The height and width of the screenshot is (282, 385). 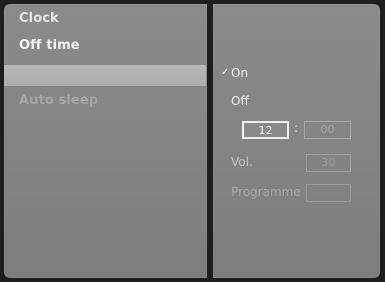 What do you see at coordinates (265, 130) in the screenshot?
I see `hour-field: 12` at bounding box center [265, 130].